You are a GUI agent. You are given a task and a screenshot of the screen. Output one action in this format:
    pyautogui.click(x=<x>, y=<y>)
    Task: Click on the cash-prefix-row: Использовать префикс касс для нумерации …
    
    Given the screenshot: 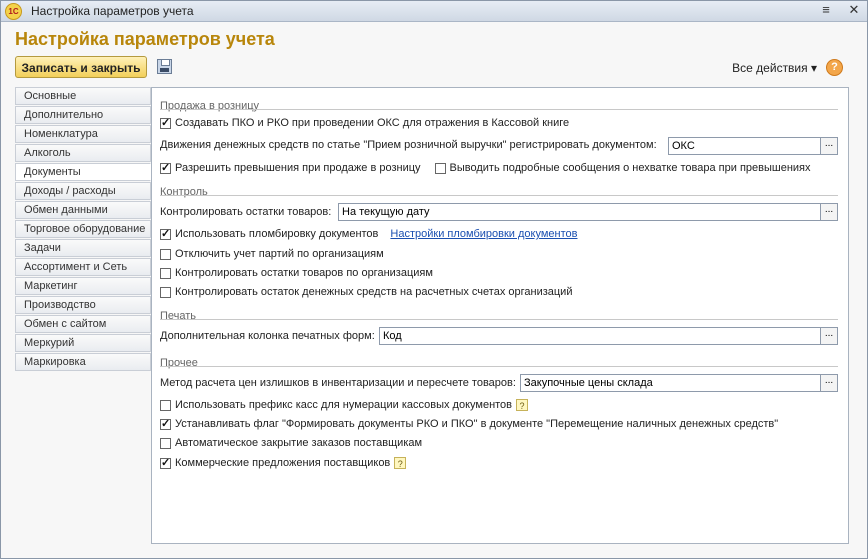 What is the action you would take?
    pyautogui.click(x=344, y=405)
    